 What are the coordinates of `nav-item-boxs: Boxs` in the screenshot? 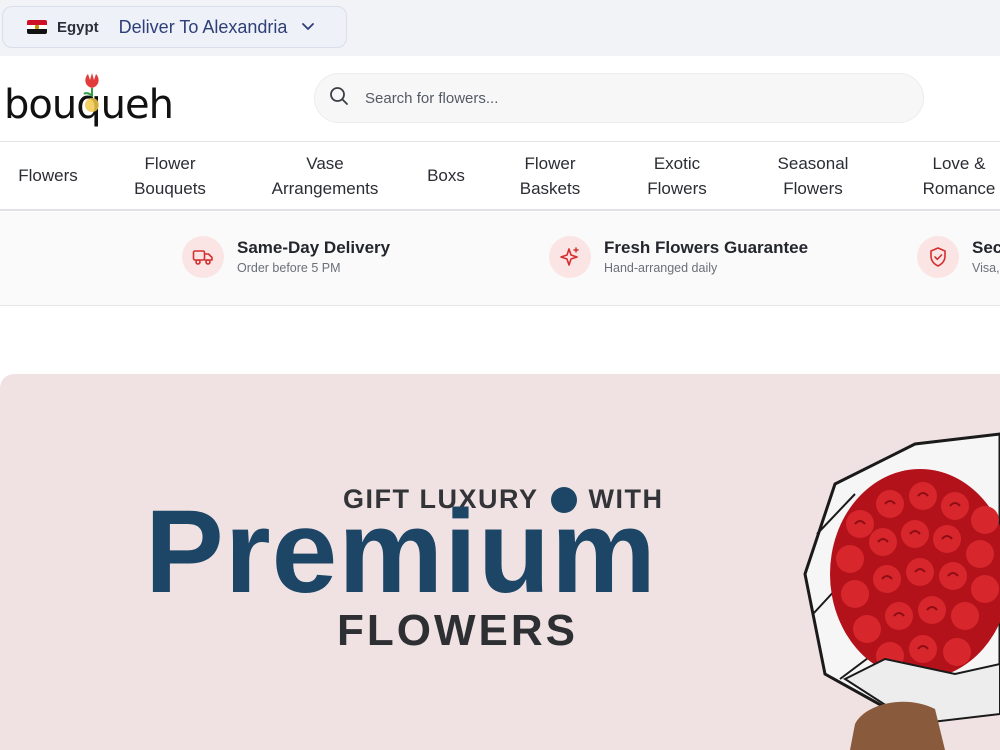 It's located at (446, 175).